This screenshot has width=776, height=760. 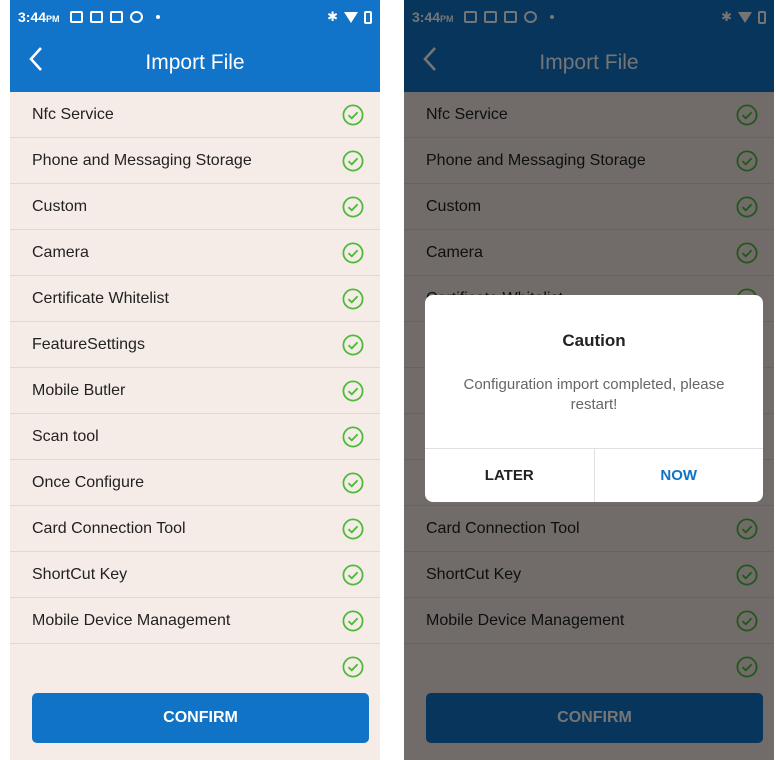 I want to click on more-notifications-icon, so click(x=157, y=17).